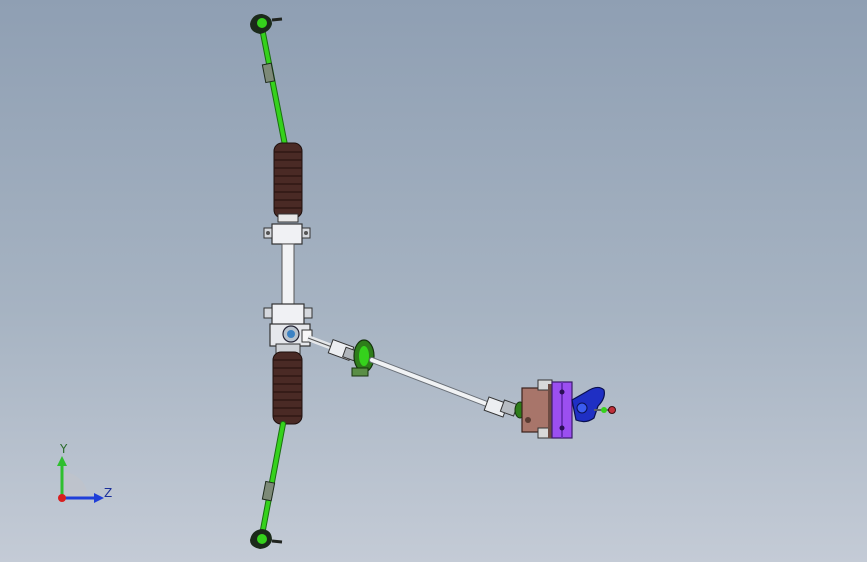 The height and width of the screenshot is (562, 867). Describe the element at coordinates (266, 539) in the screenshot. I see `lower-ball-joint` at that location.